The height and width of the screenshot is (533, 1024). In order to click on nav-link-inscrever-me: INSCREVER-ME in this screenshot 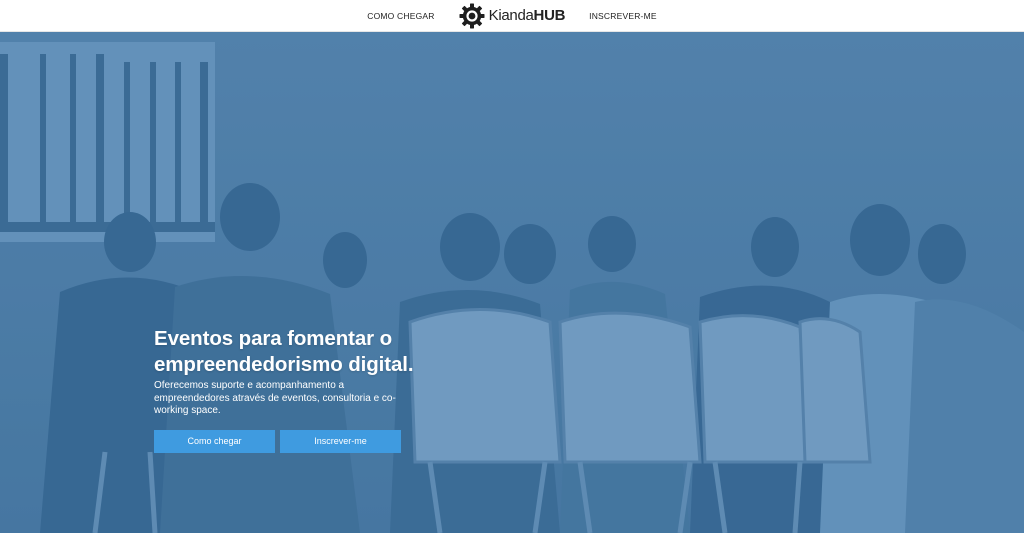, I will do `click(623, 16)`.